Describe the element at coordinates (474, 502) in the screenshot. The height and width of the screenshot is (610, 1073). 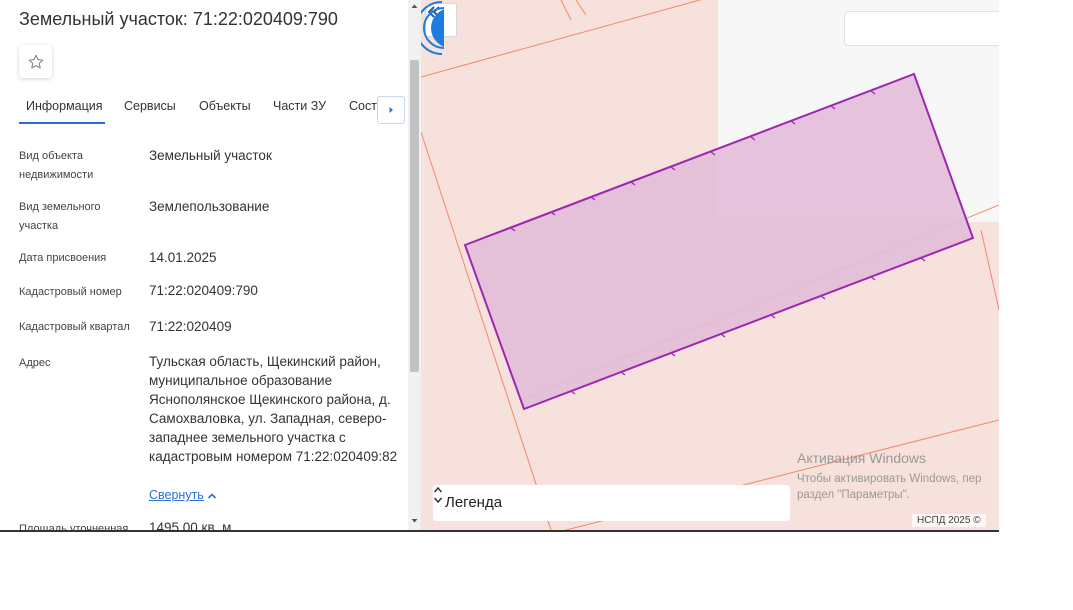
I see `legend-label: Легенда` at that location.